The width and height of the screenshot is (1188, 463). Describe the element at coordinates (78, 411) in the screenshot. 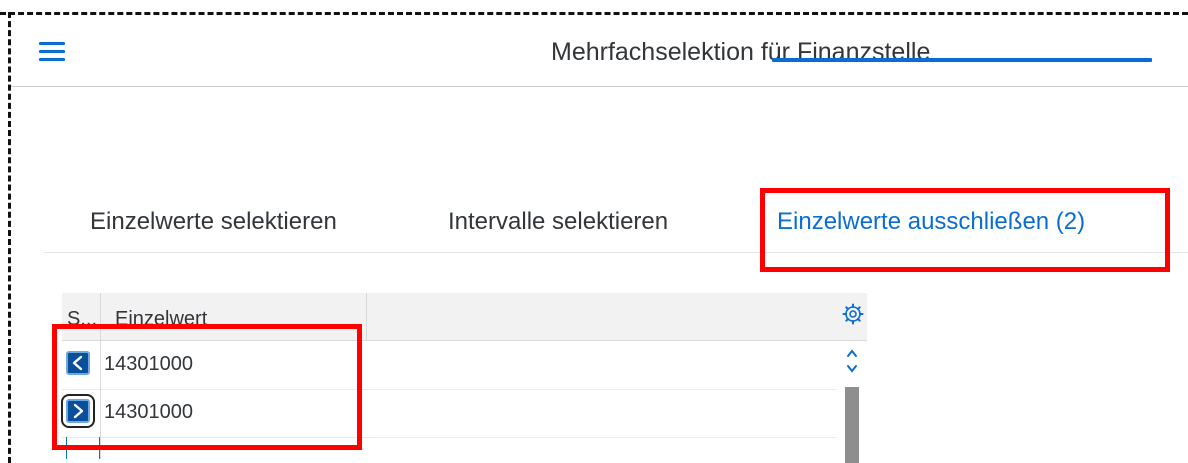

I see `chevron-right-icon` at that location.